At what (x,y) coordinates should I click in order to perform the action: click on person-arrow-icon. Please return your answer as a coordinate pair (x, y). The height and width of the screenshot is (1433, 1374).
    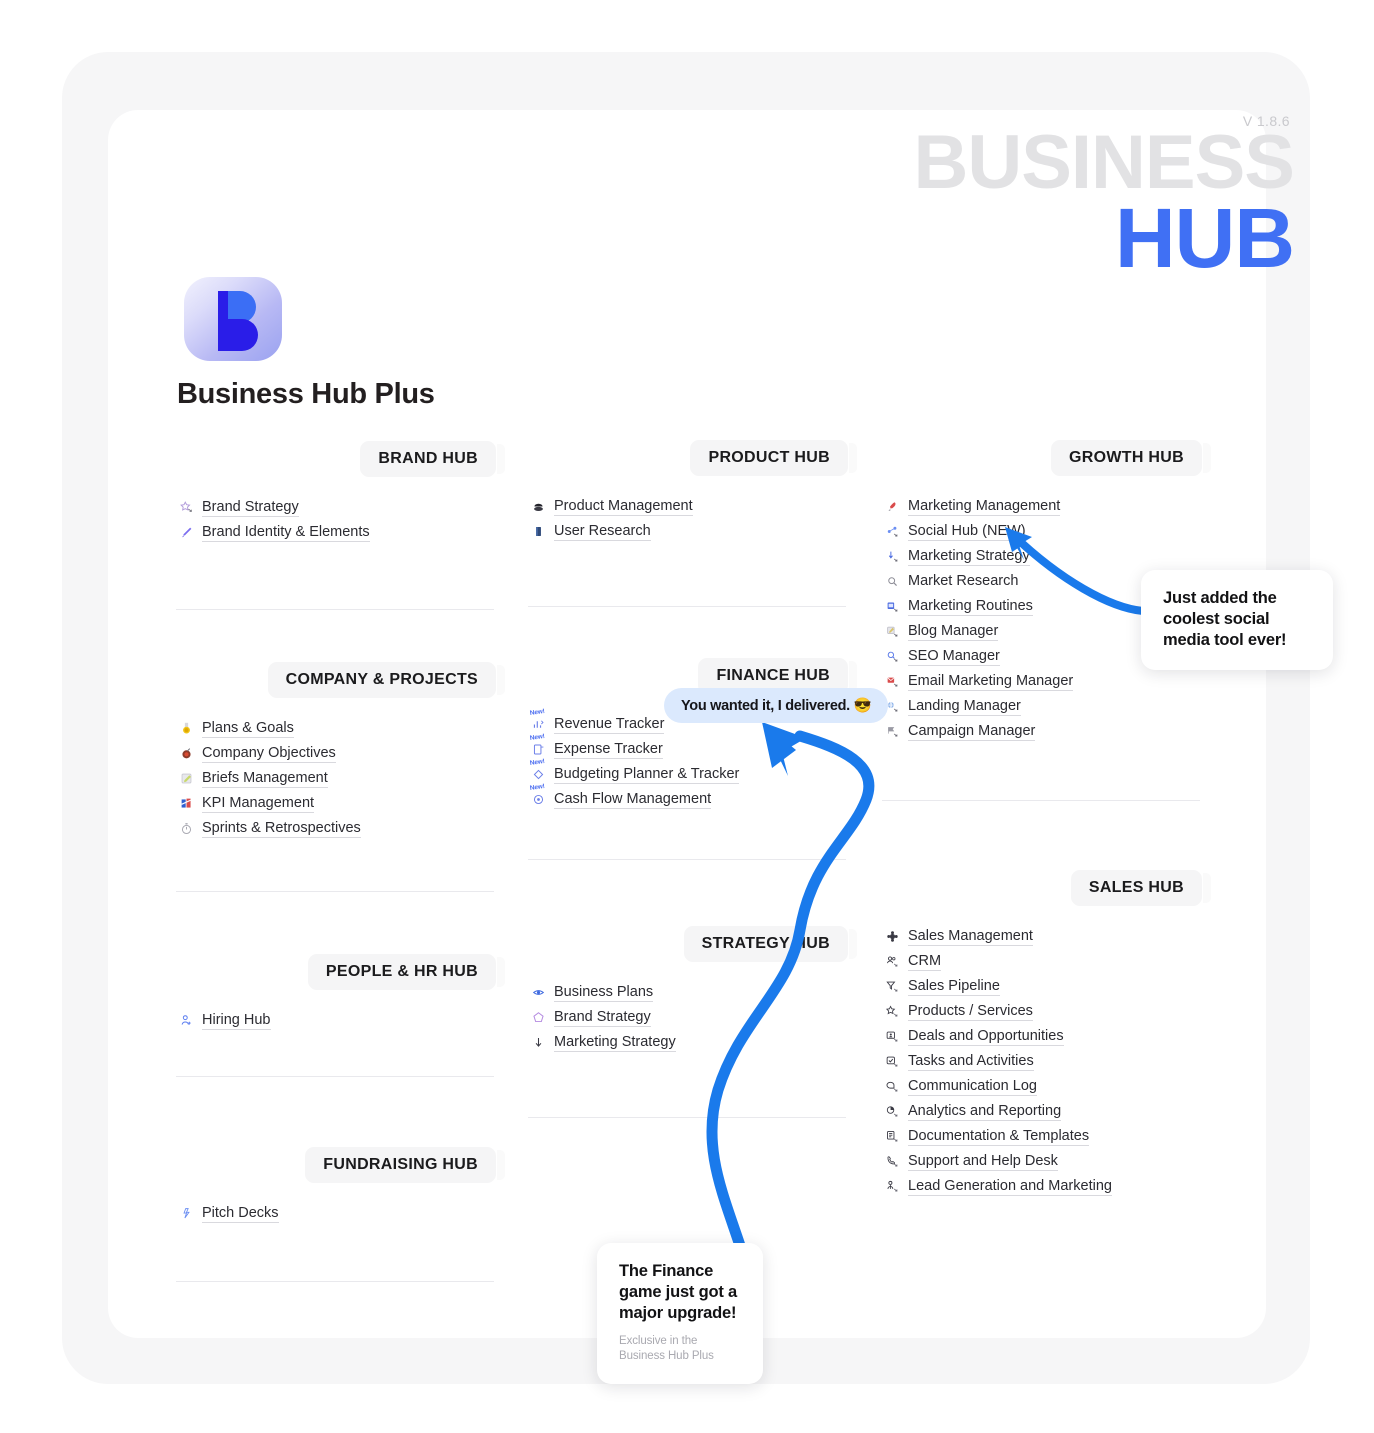
    Looking at the image, I should click on (892, 1186).